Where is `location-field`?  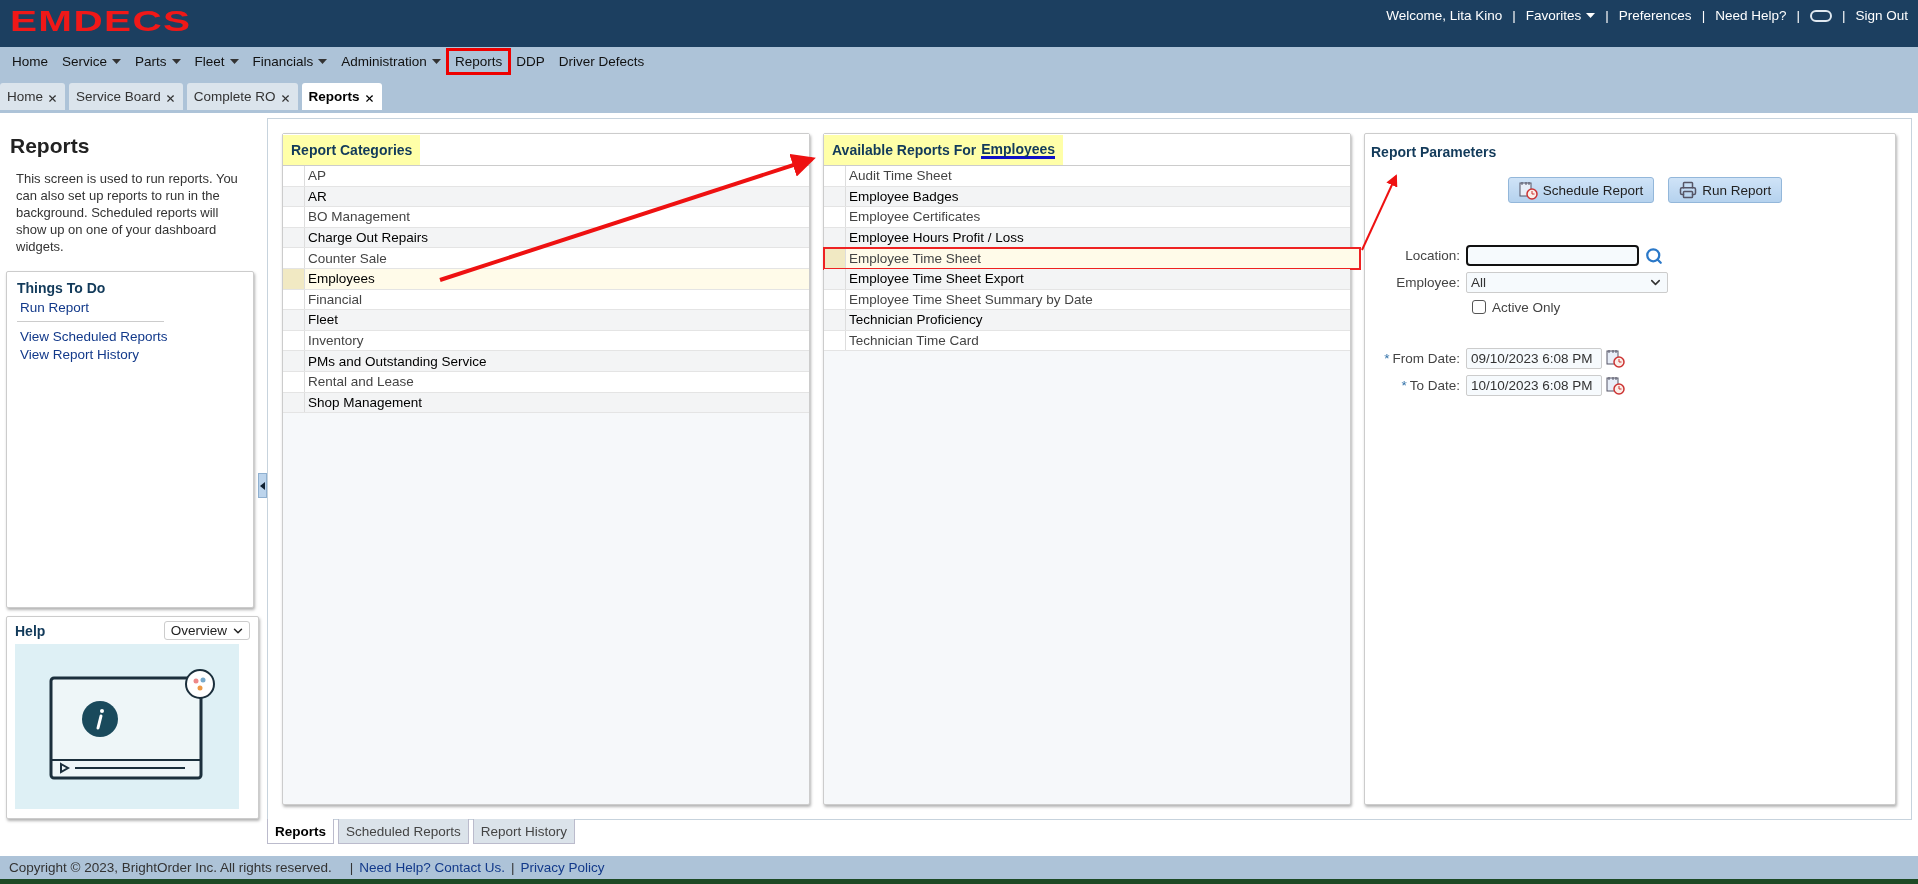 location-field is located at coordinates (1552, 255).